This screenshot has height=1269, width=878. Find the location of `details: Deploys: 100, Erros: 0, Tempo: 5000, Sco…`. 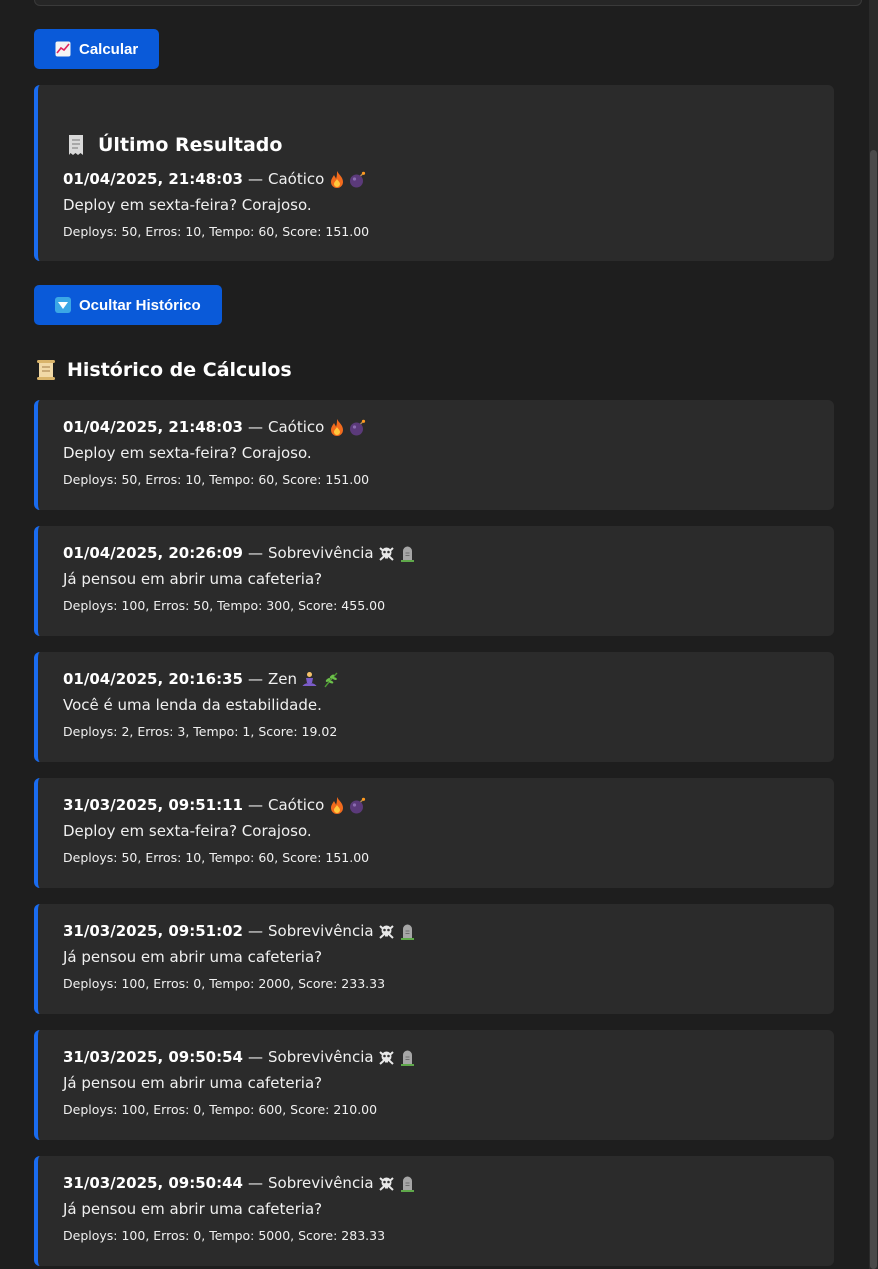

details: Deploys: 100, Erros: 0, Tempo: 5000, Sco… is located at coordinates (224, 1235).